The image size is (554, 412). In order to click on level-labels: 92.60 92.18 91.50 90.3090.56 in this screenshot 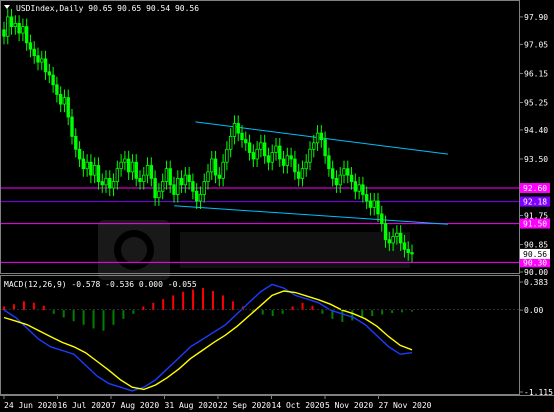, I will do `click(535, 225)`.